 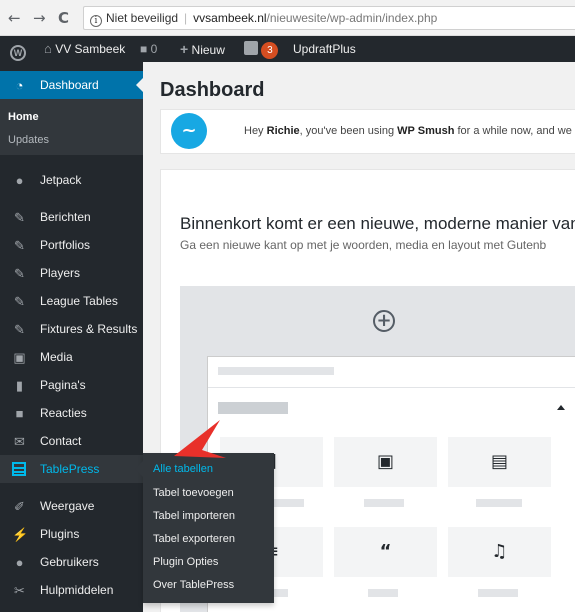 What do you see at coordinates (19, 562) in the screenshot?
I see `users-icon: ●` at bounding box center [19, 562].